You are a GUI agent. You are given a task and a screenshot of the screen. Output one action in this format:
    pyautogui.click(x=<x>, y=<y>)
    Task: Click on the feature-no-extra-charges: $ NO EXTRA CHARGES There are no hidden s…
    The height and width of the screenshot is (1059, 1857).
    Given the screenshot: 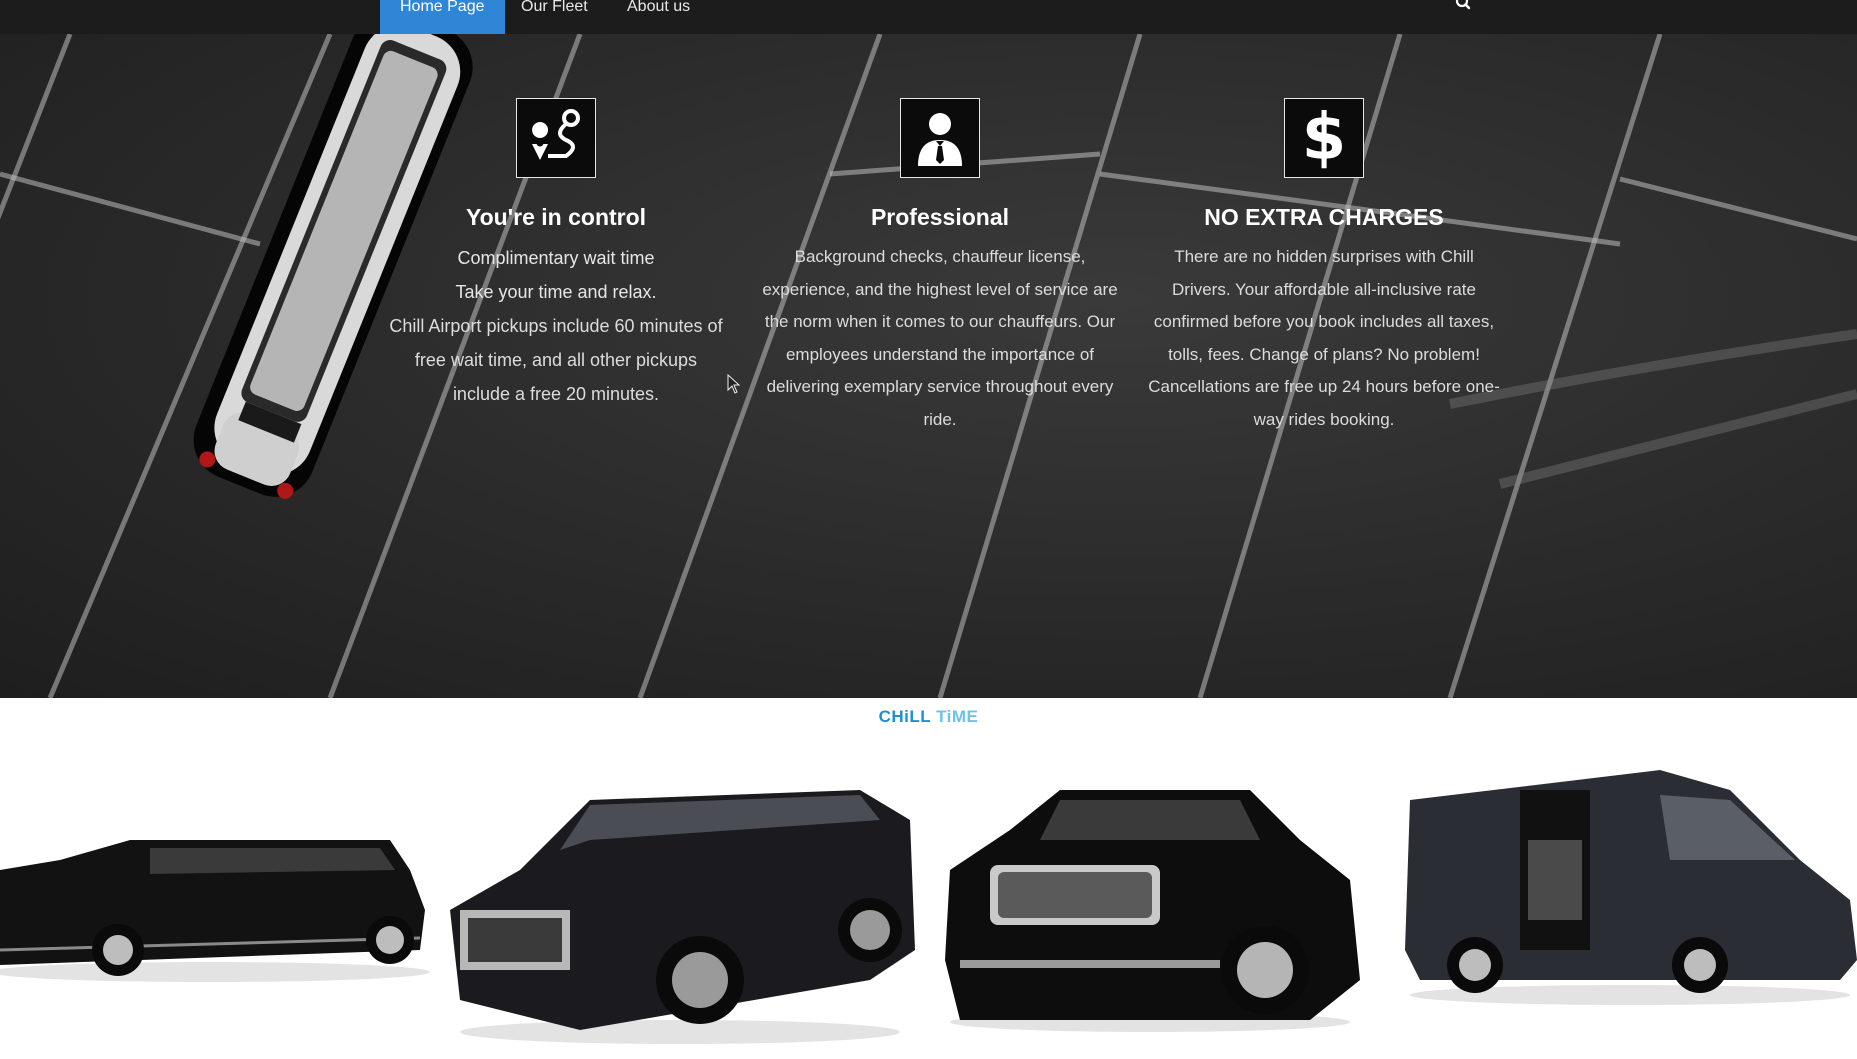 What is the action you would take?
    pyautogui.click(x=1324, y=267)
    